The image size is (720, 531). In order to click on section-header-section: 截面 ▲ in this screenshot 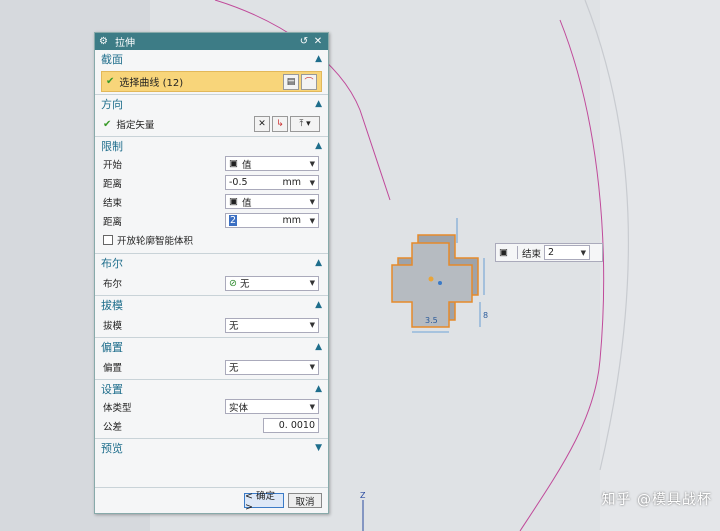, I will do `click(211, 59)`.